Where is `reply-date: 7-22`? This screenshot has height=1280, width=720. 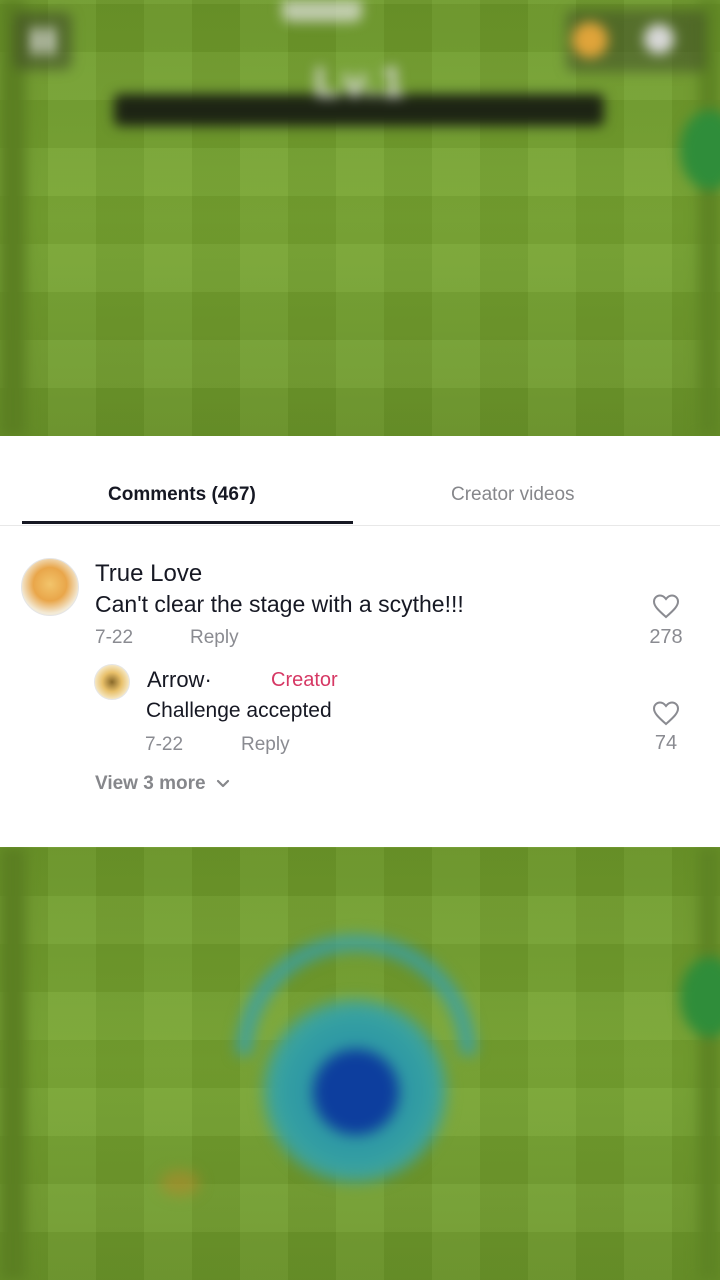
reply-date: 7-22 is located at coordinates (164, 744).